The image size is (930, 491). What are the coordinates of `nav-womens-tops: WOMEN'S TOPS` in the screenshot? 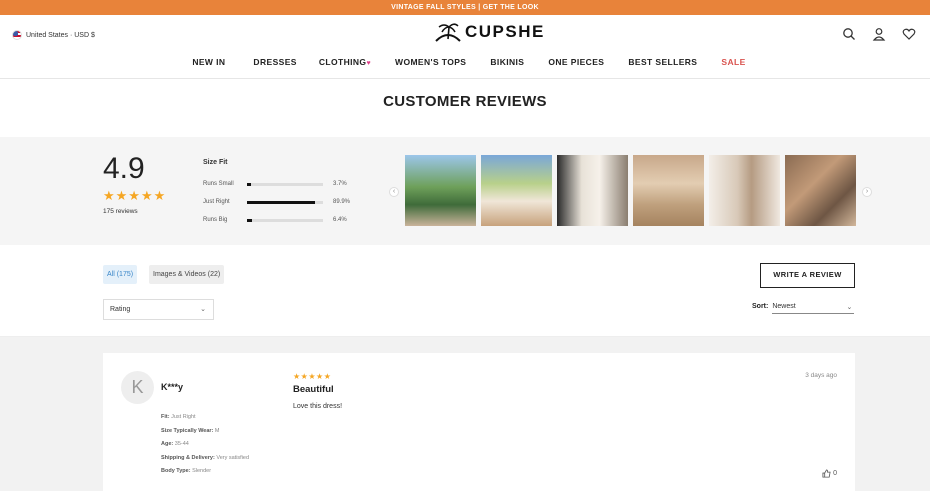 It's located at (430, 65).